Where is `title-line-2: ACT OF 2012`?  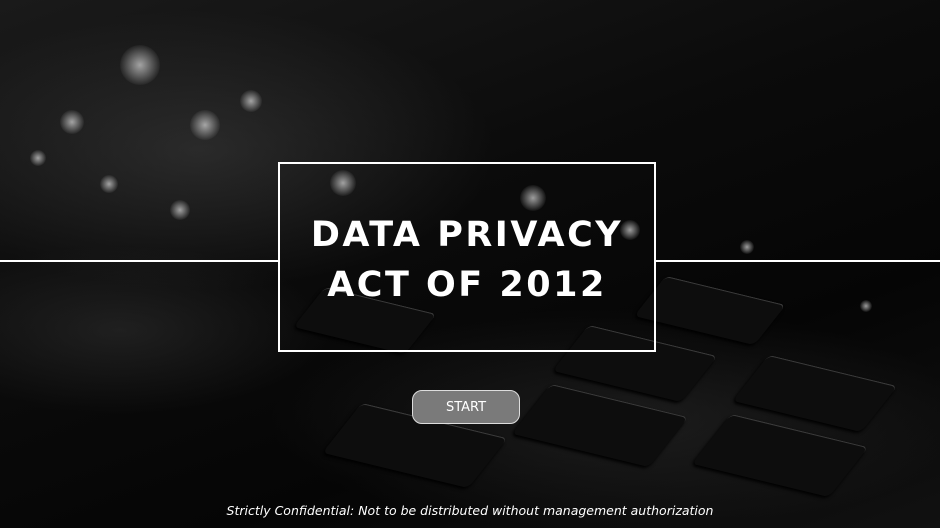
title-line-2: ACT OF 2012 is located at coordinates (467, 285).